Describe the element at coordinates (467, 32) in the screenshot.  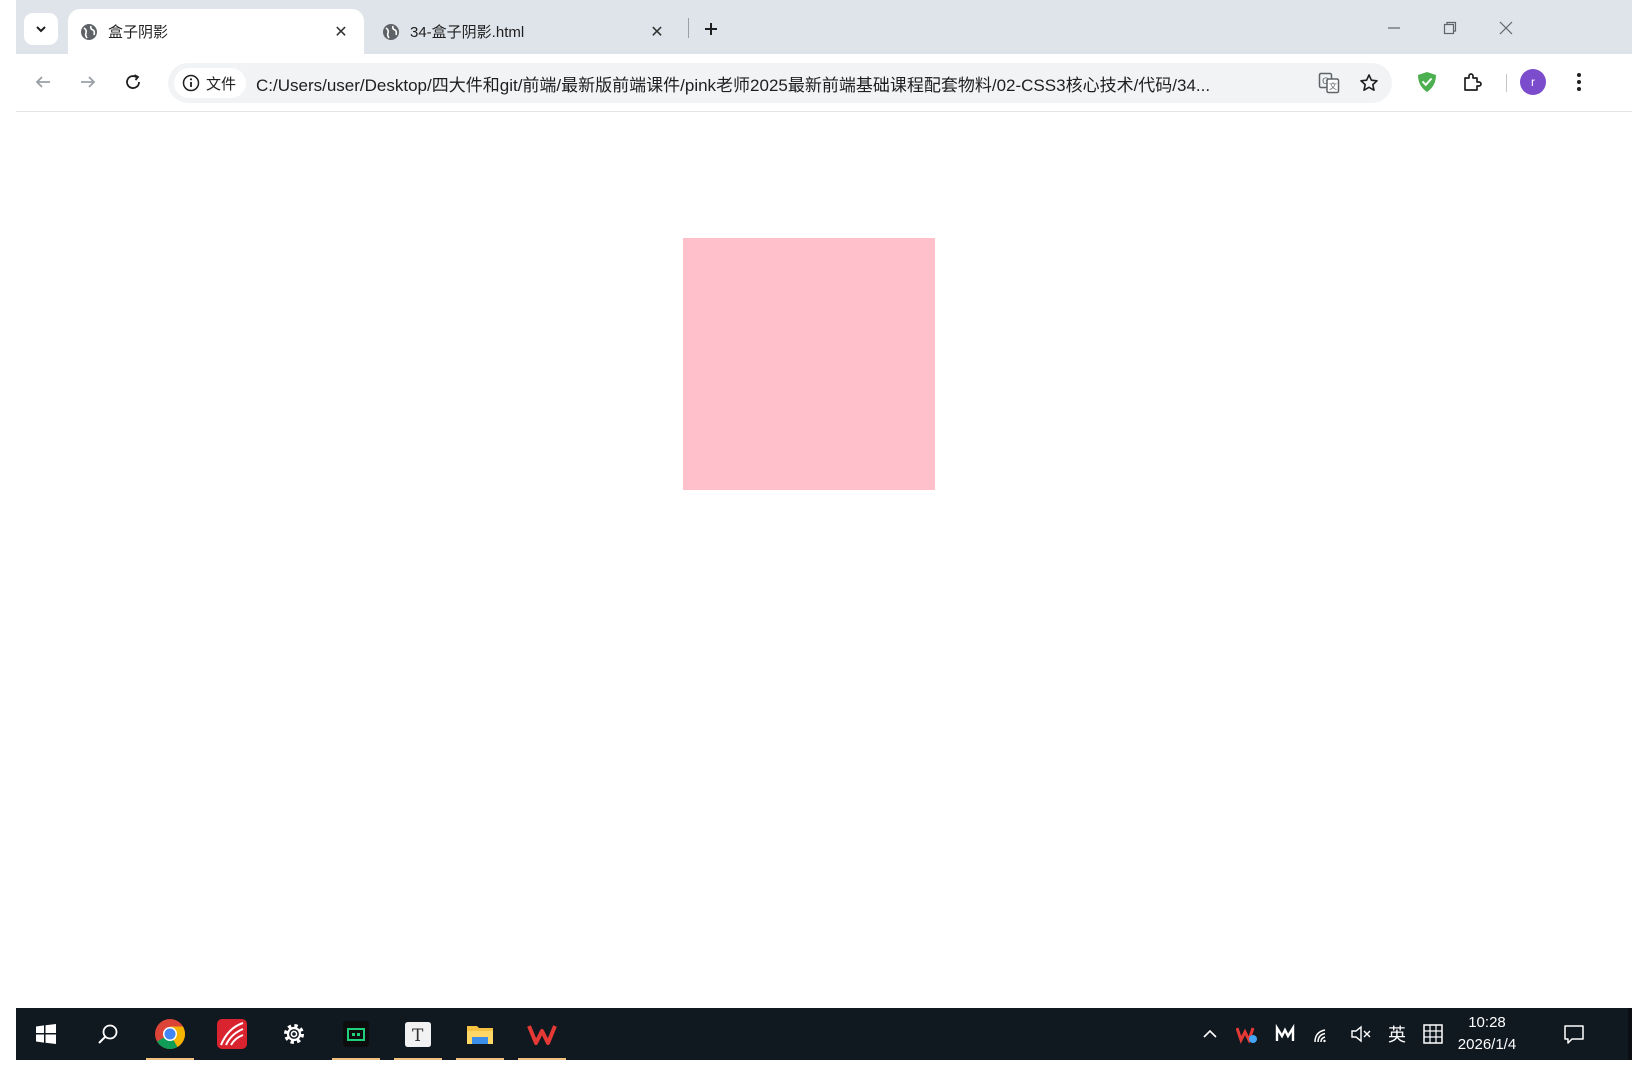
I see `tab-title: 34-盒子阴影.html` at that location.